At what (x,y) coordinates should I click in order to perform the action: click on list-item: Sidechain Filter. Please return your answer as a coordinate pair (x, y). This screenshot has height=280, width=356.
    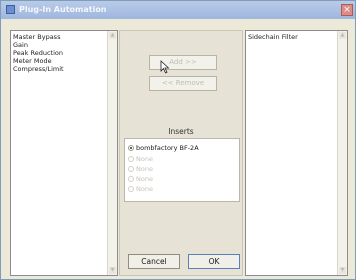
    Looking at the image, I should click on (273, 37).